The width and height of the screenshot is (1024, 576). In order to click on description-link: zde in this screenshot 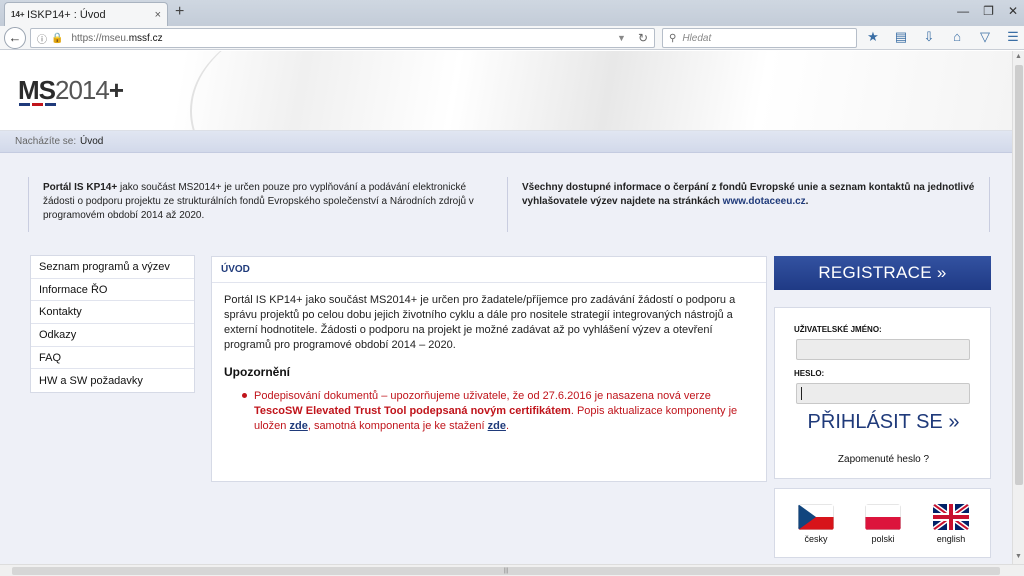, I will do `click(298, 426)`.